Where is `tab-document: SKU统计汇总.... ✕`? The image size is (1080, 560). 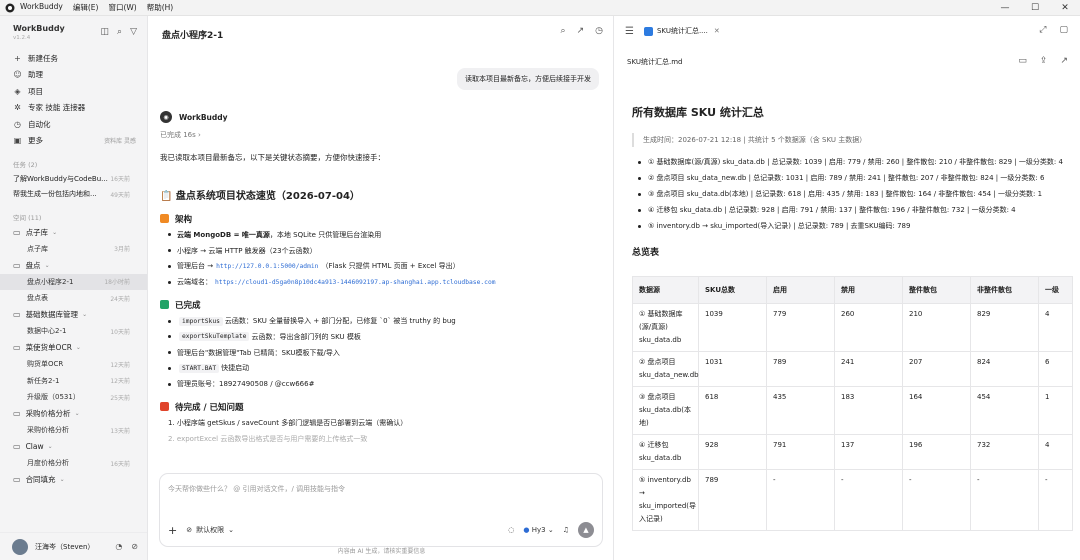
tab-document: SKU统计汇总.... ✕ is located at coordinates (681, 31).